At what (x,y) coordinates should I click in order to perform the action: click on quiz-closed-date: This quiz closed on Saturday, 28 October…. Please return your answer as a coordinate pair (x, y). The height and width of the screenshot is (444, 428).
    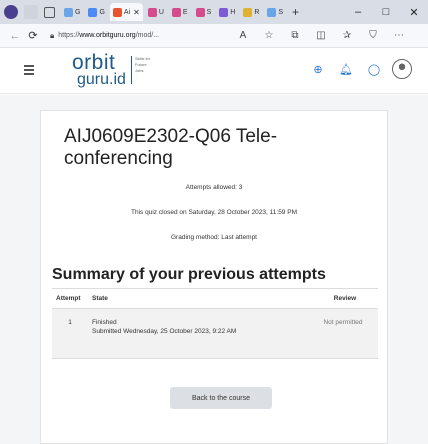
    Looking at the image, I should click on (214, 212).